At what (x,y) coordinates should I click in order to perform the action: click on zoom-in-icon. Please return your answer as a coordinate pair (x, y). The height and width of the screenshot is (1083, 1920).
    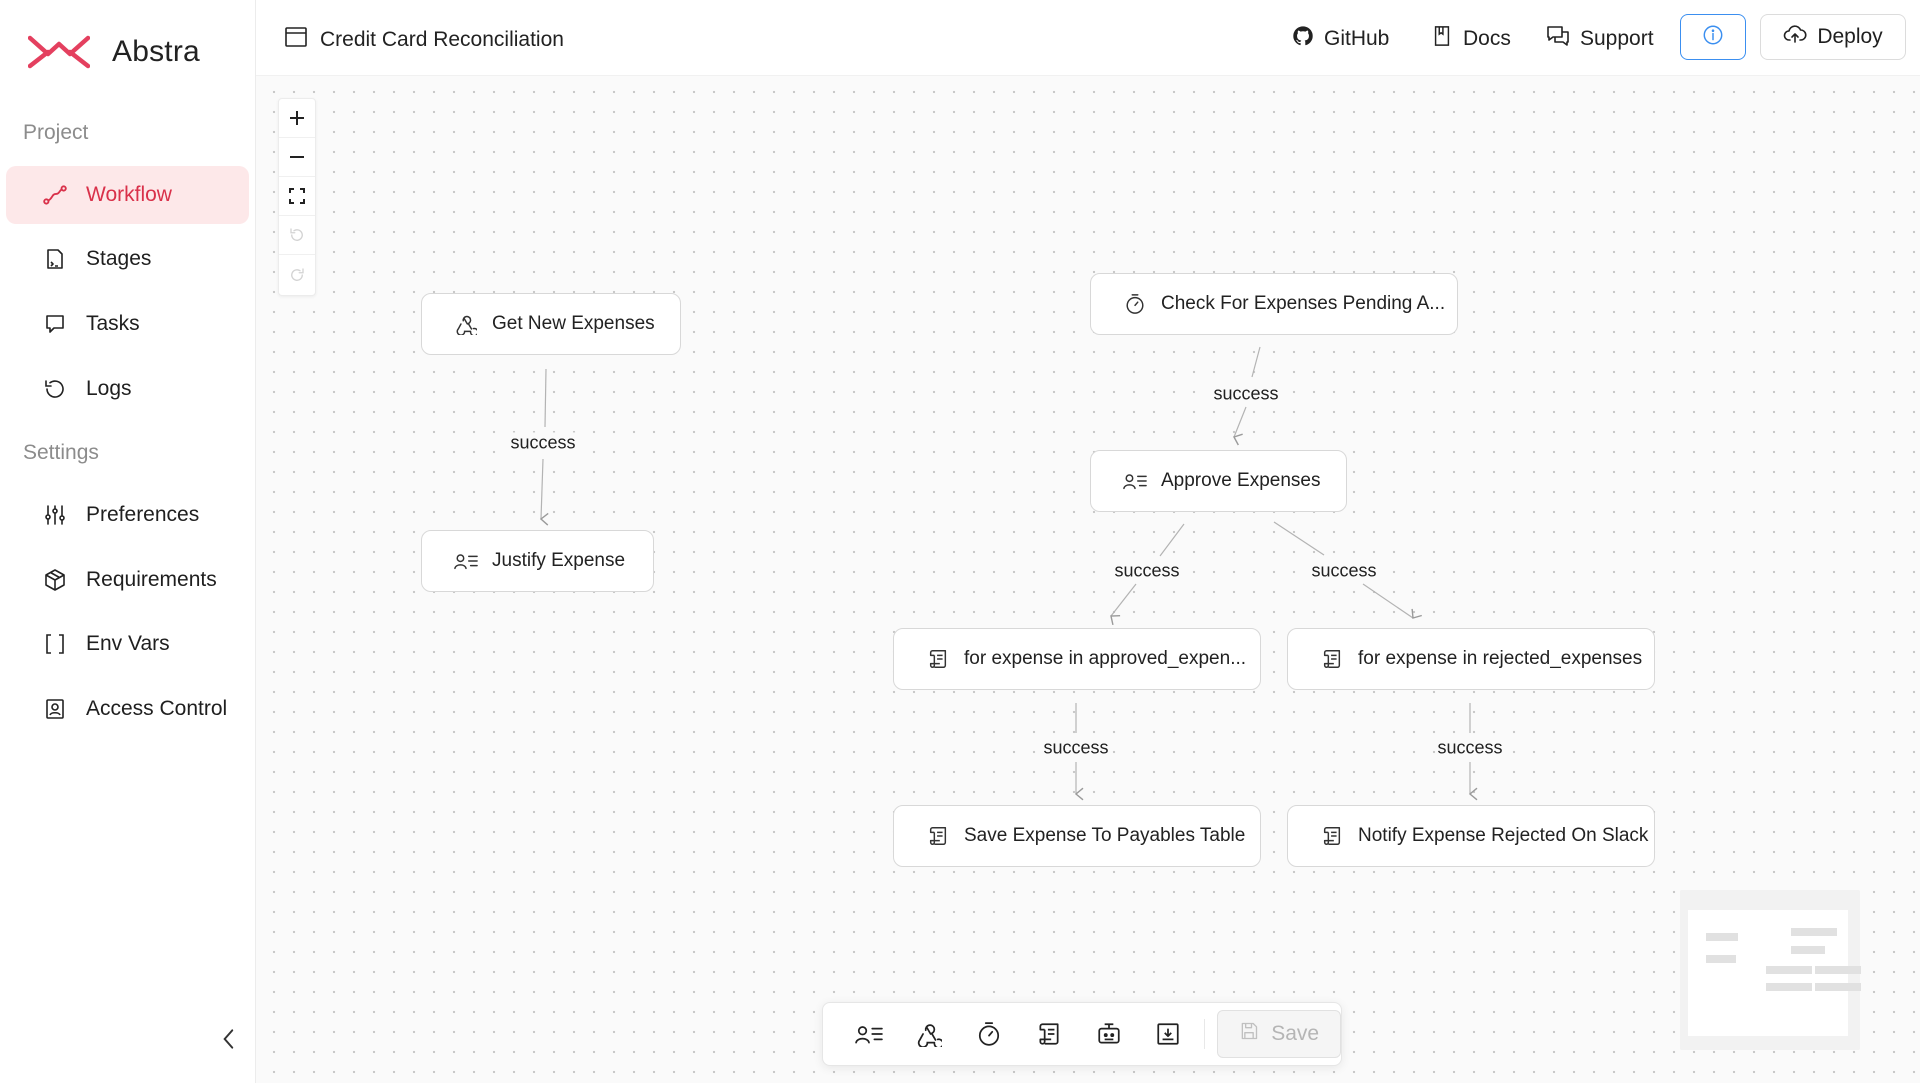
    Looking at the image, I should click on (297, 118).